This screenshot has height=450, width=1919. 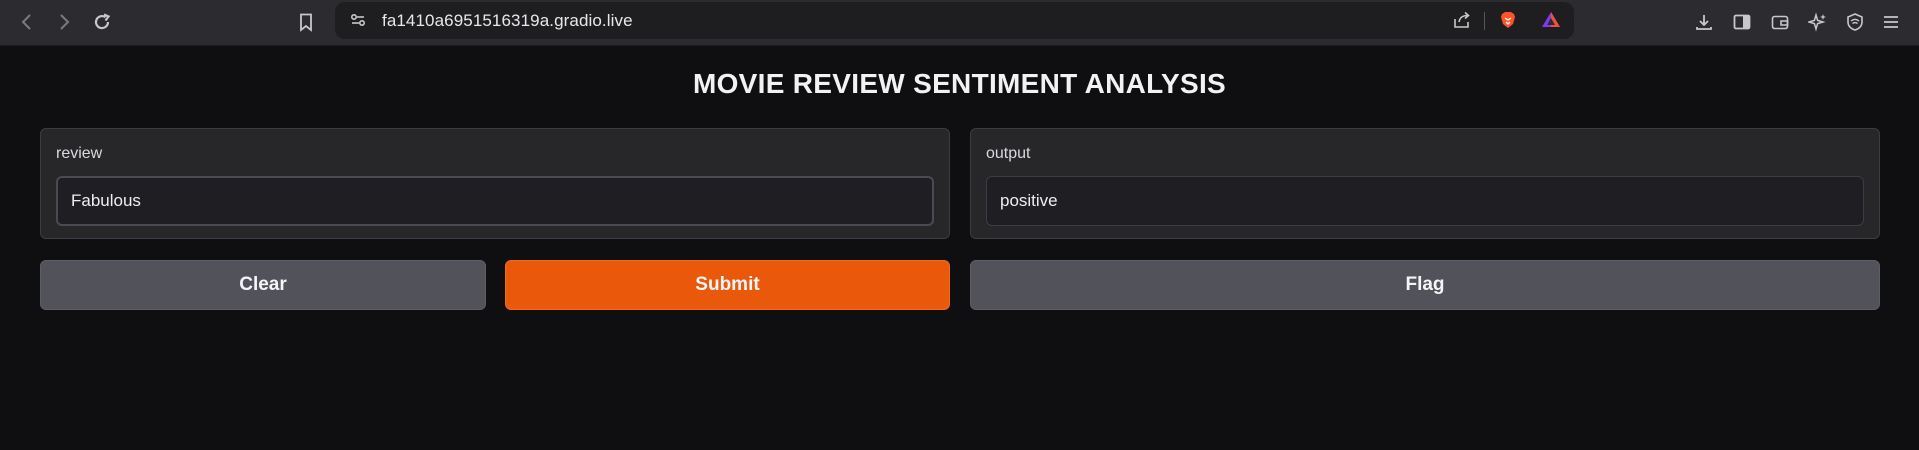 I want to click on url-text: fa1410a6951516319a.gradio.live, so click(x=507, y=21).